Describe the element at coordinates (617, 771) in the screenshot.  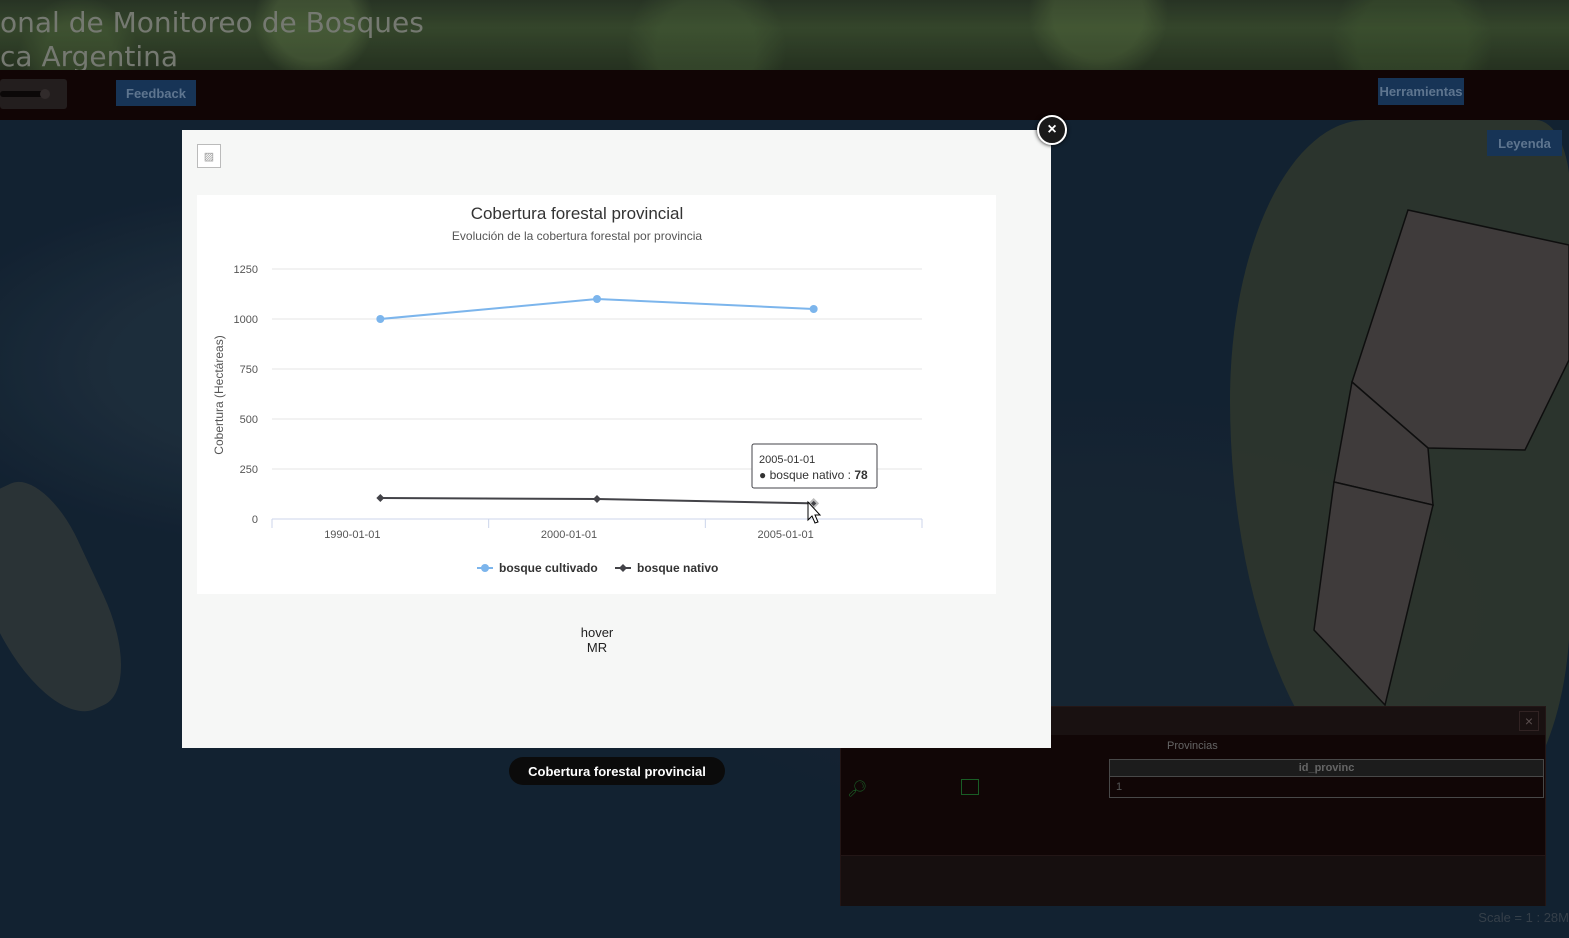
I see `chart-title-pill: Cobertura forestal provincial` at that location.